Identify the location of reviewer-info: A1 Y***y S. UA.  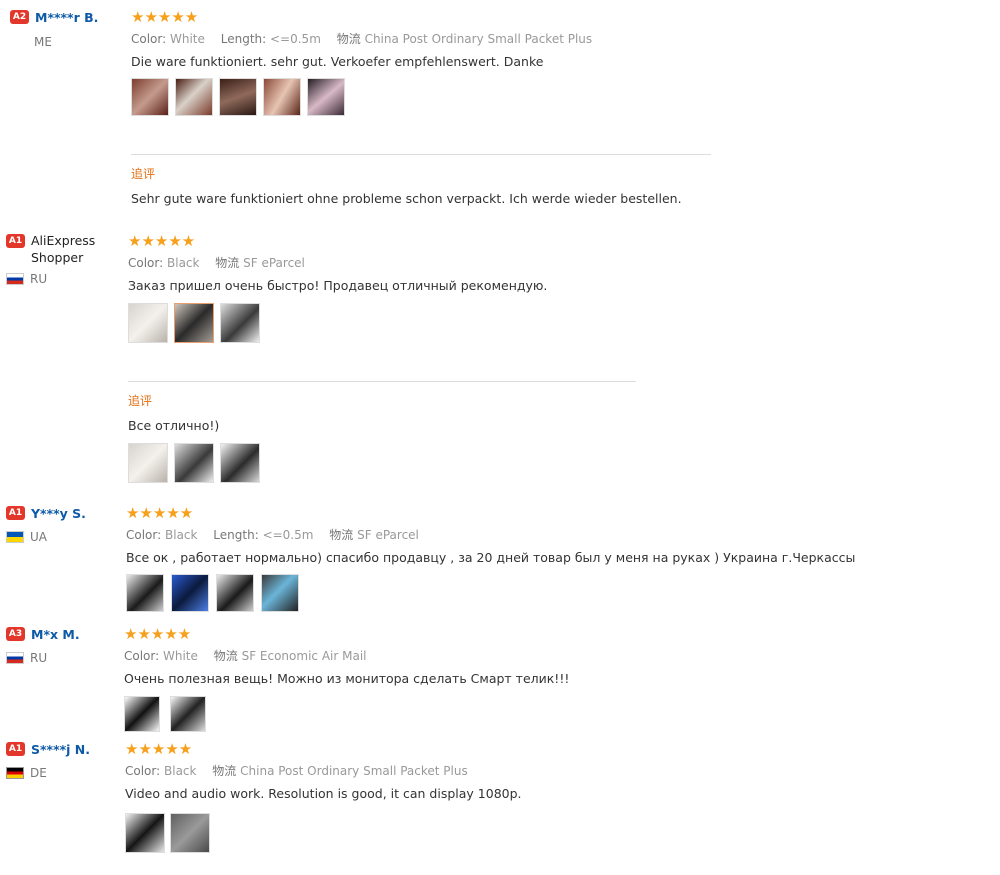
(63, 524).